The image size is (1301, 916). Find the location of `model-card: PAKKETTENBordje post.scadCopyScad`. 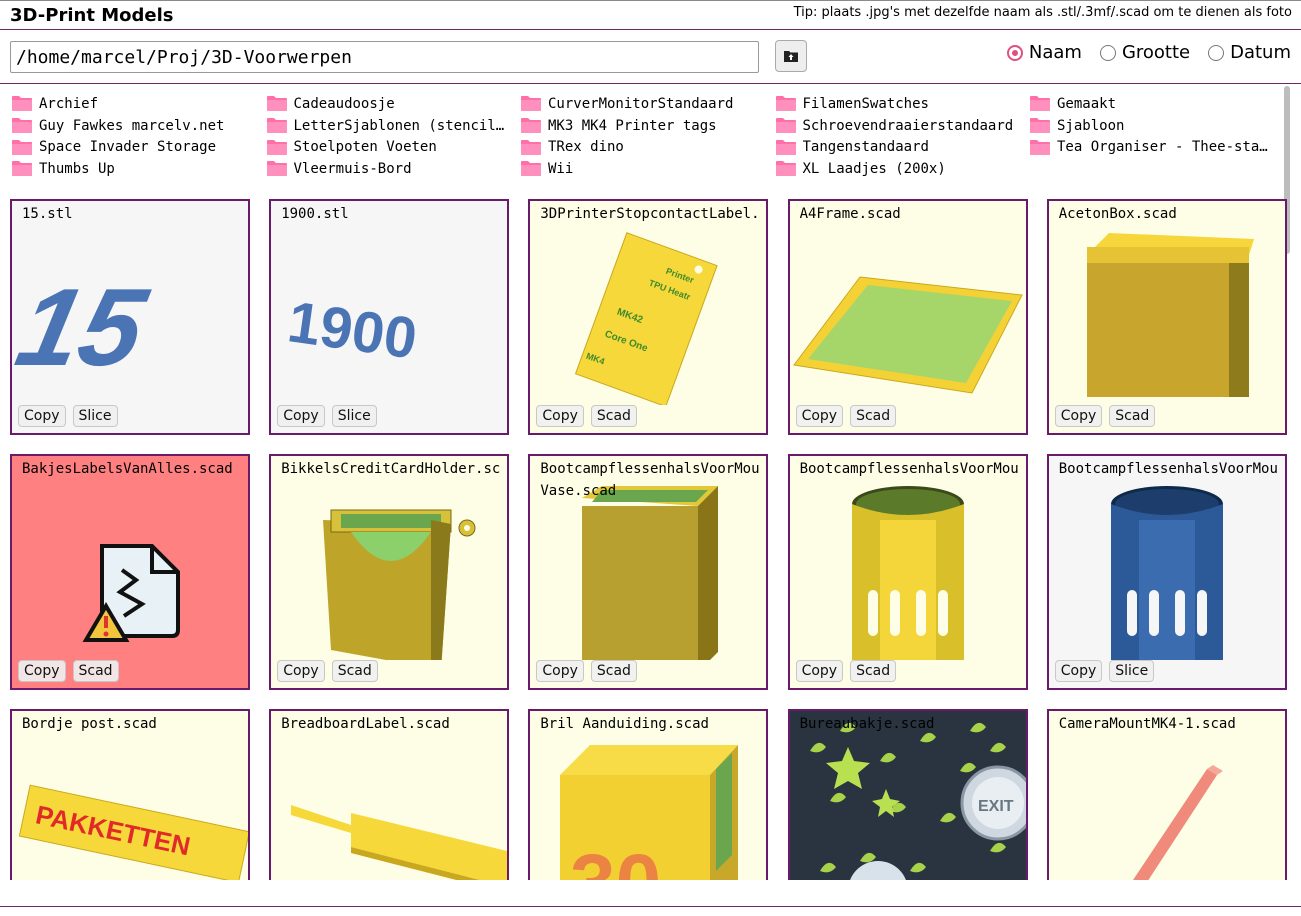

model-card: PAKKETTENBordje post.scadCopyScad is located at coordinates (130, 794).